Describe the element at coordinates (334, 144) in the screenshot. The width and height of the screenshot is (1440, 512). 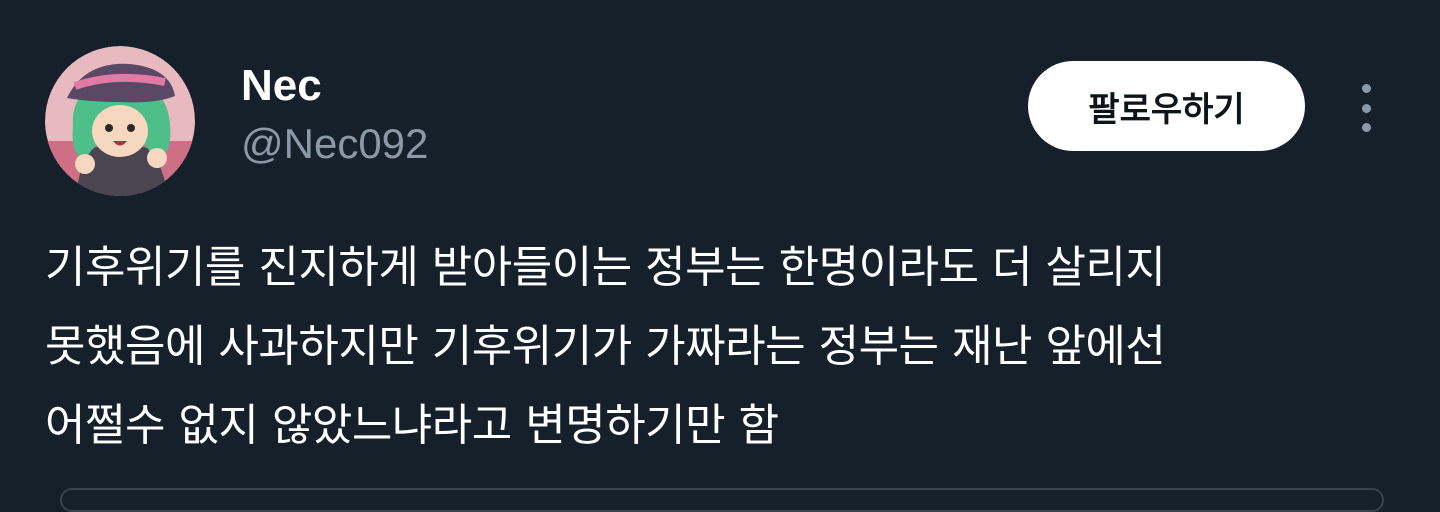
I see `user-handle: @Nec092` at that location.